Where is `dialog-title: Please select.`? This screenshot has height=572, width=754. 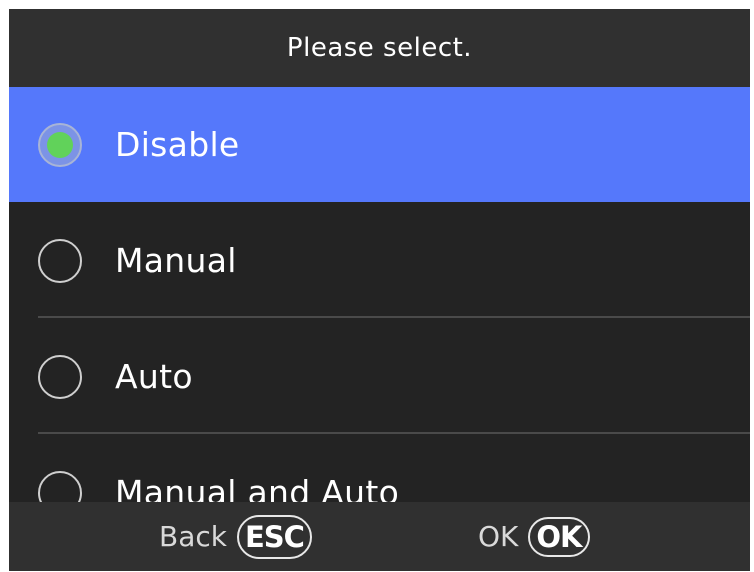
dialog-title: Please select. is located at coordinates (379, 48).